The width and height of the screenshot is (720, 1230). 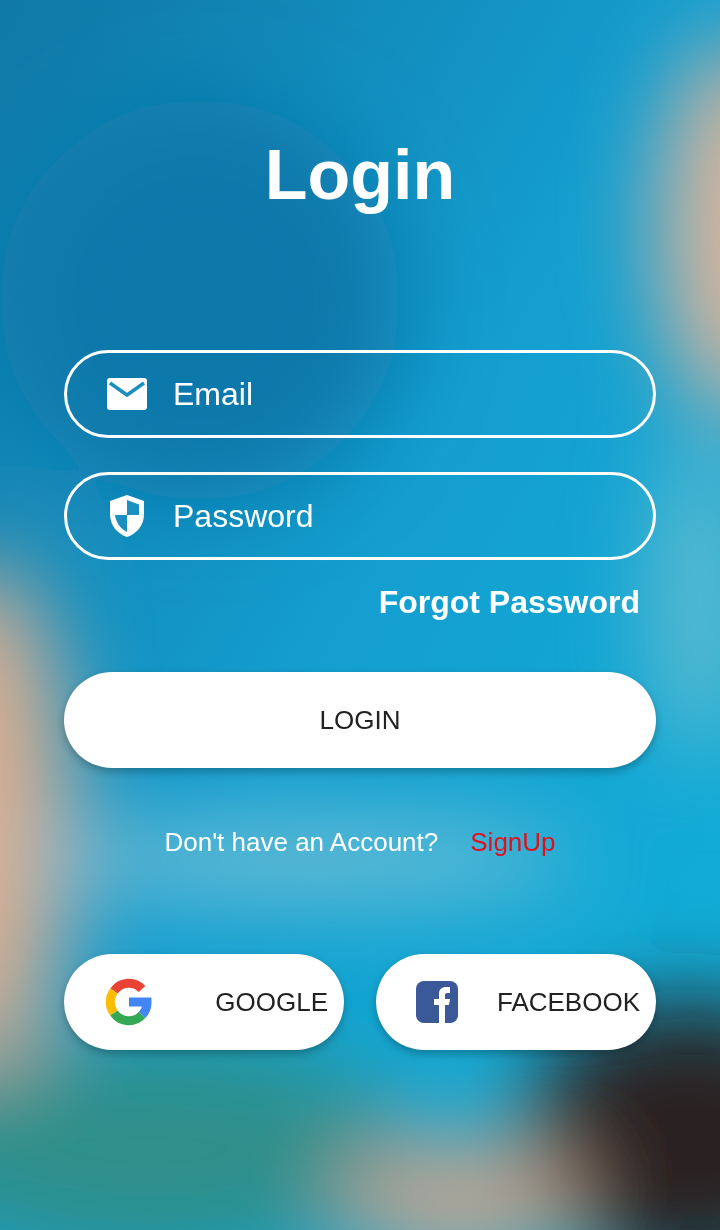 I want to click on login-title: Login, so click(x=360, y=175).